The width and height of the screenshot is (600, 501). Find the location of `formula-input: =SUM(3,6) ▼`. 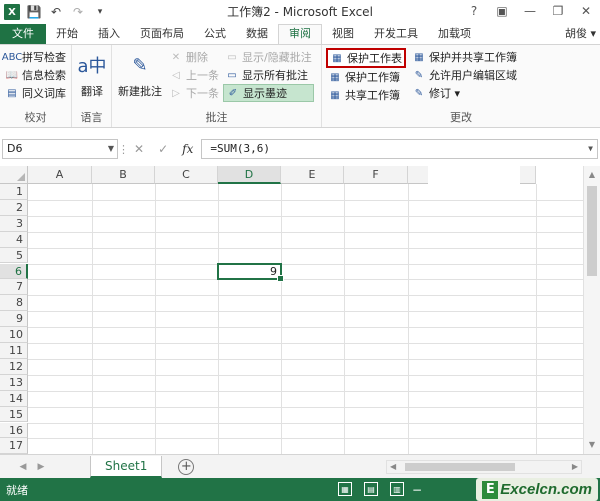

formula-input: =SUM(3,6) ▼ is located at coordinates (399, 149).